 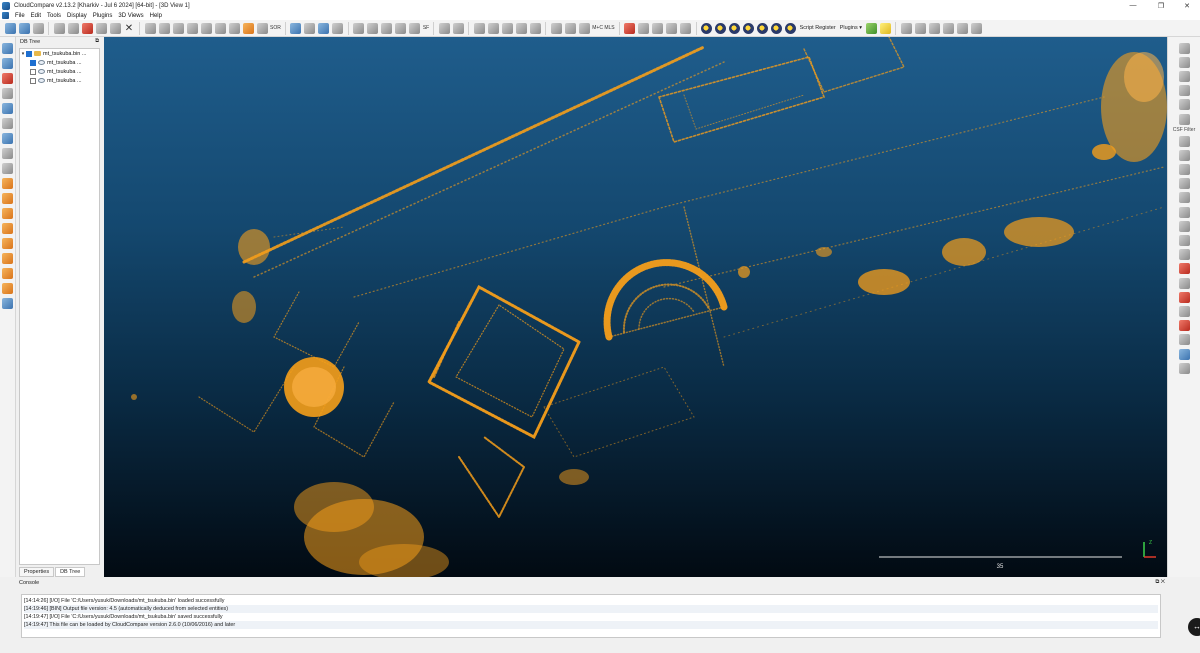 What do you see at coordinates (1184, 241) in the screenshot?
I see `sphere-icon` at bounding box center [1184, 241].